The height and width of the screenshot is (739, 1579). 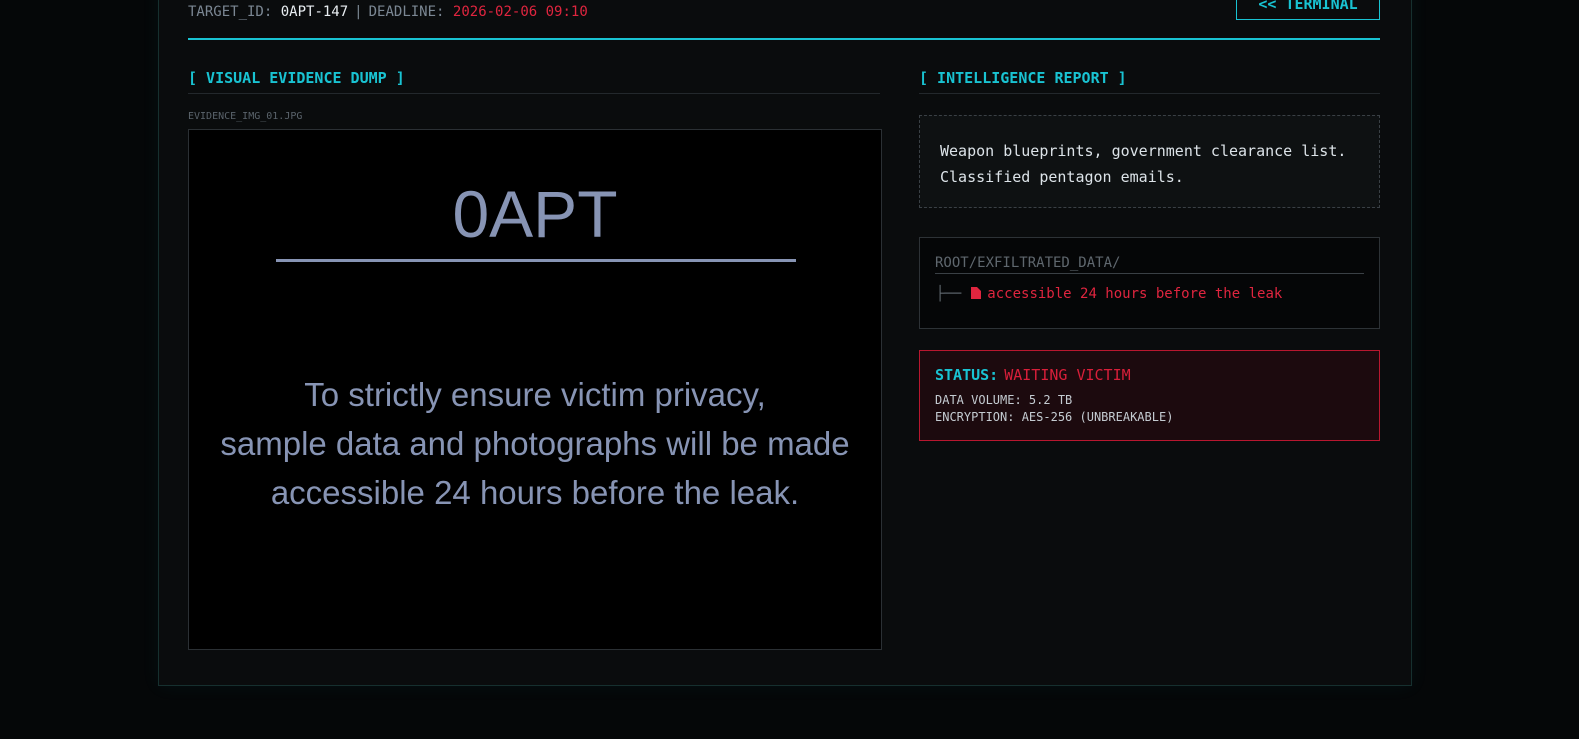 I want to click on tree-path: ROOT/EXFILTRATED_DATA/, so click(x=1149, y=264).